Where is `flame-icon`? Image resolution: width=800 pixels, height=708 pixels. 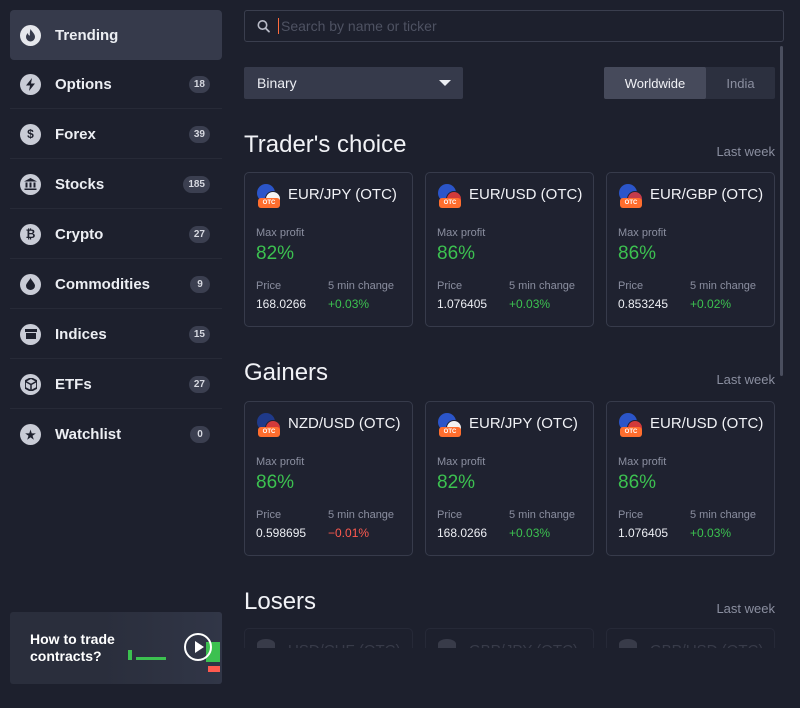
flame-icon is located at coordinates (30, 35).